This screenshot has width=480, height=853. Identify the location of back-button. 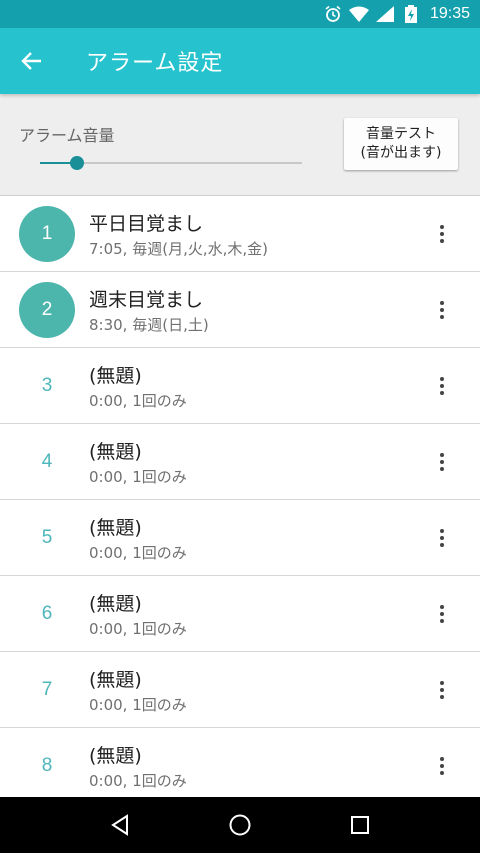
(32, 61).